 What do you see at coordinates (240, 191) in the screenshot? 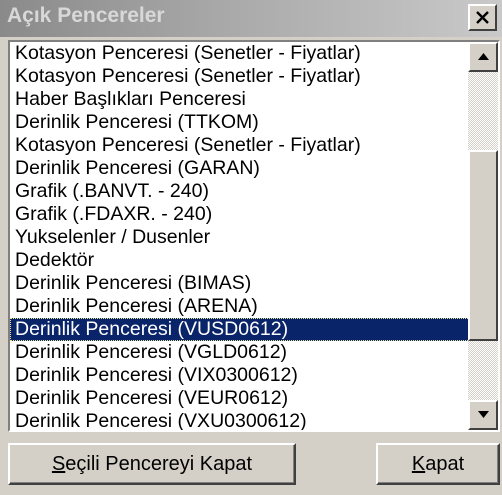
I see `list-item: Grafik (.BANVT. - 240)` at bounding box center [240, 191].